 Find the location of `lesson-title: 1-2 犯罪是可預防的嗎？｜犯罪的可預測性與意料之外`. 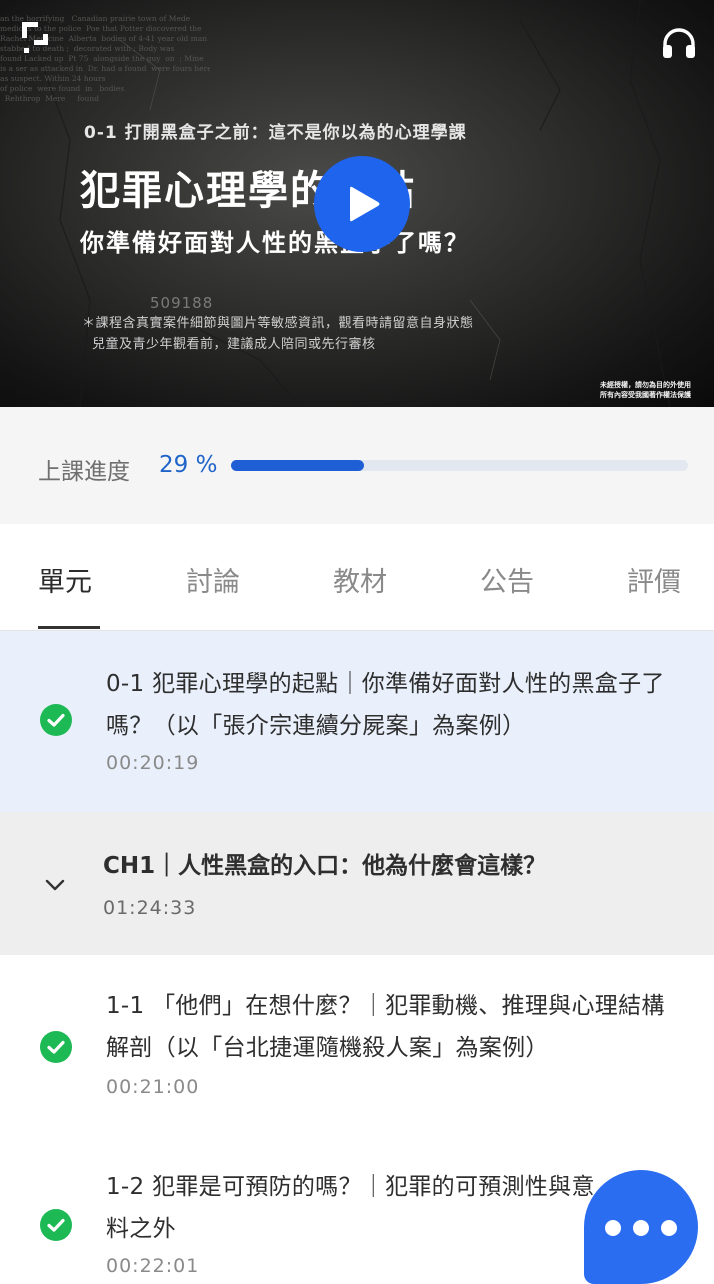

lesson-title: 1-2 犯罪是可預防的嗎？｜犯罪的可預測性與意料之外 is located at coordinates (350, 1208).